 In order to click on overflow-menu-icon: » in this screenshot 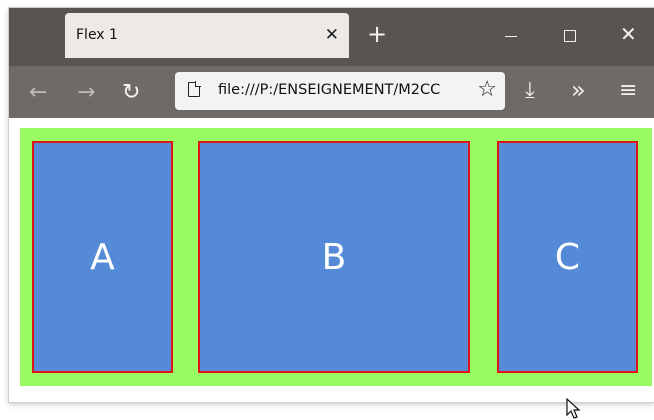, I will do `click(578, 90)`.